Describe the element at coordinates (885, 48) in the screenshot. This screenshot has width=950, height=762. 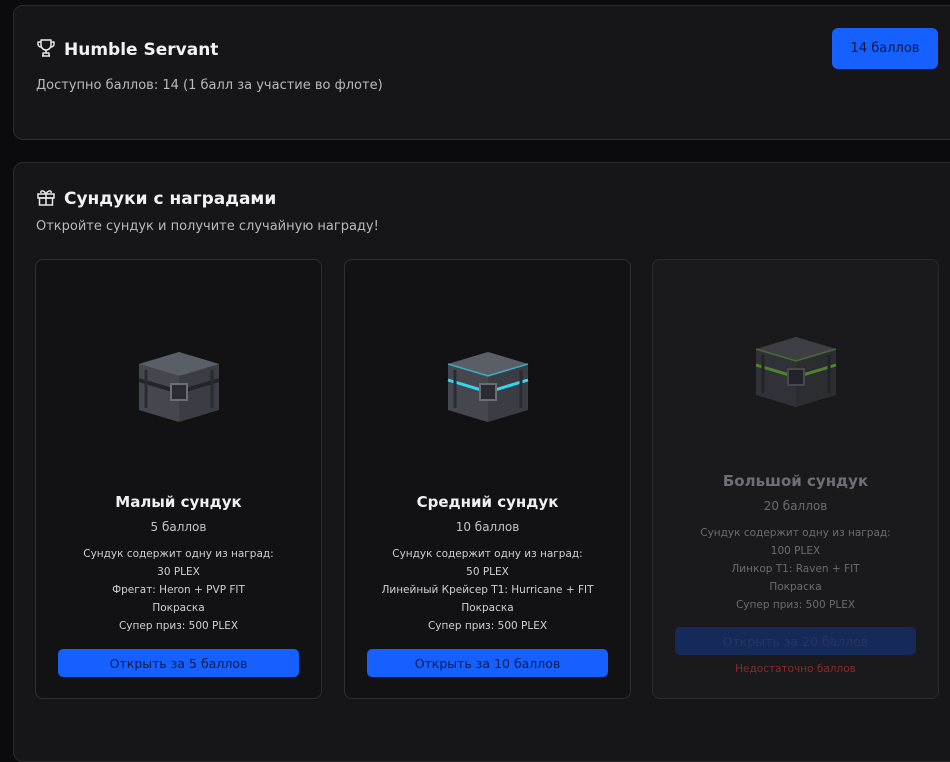
I see `points-badge-button: 14 баллов` at that location.